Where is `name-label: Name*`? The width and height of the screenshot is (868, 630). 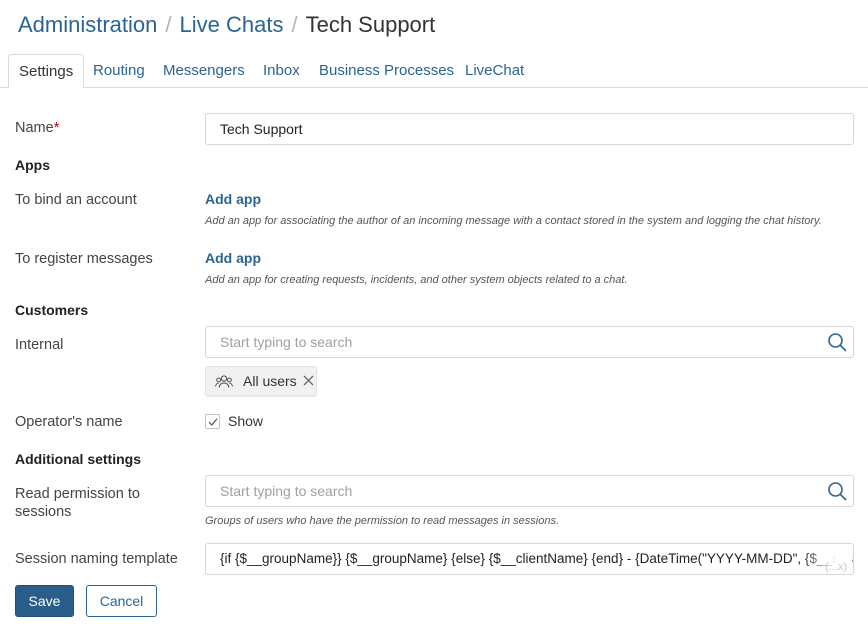 name-label: Name* is located at coordinates (37, 128).